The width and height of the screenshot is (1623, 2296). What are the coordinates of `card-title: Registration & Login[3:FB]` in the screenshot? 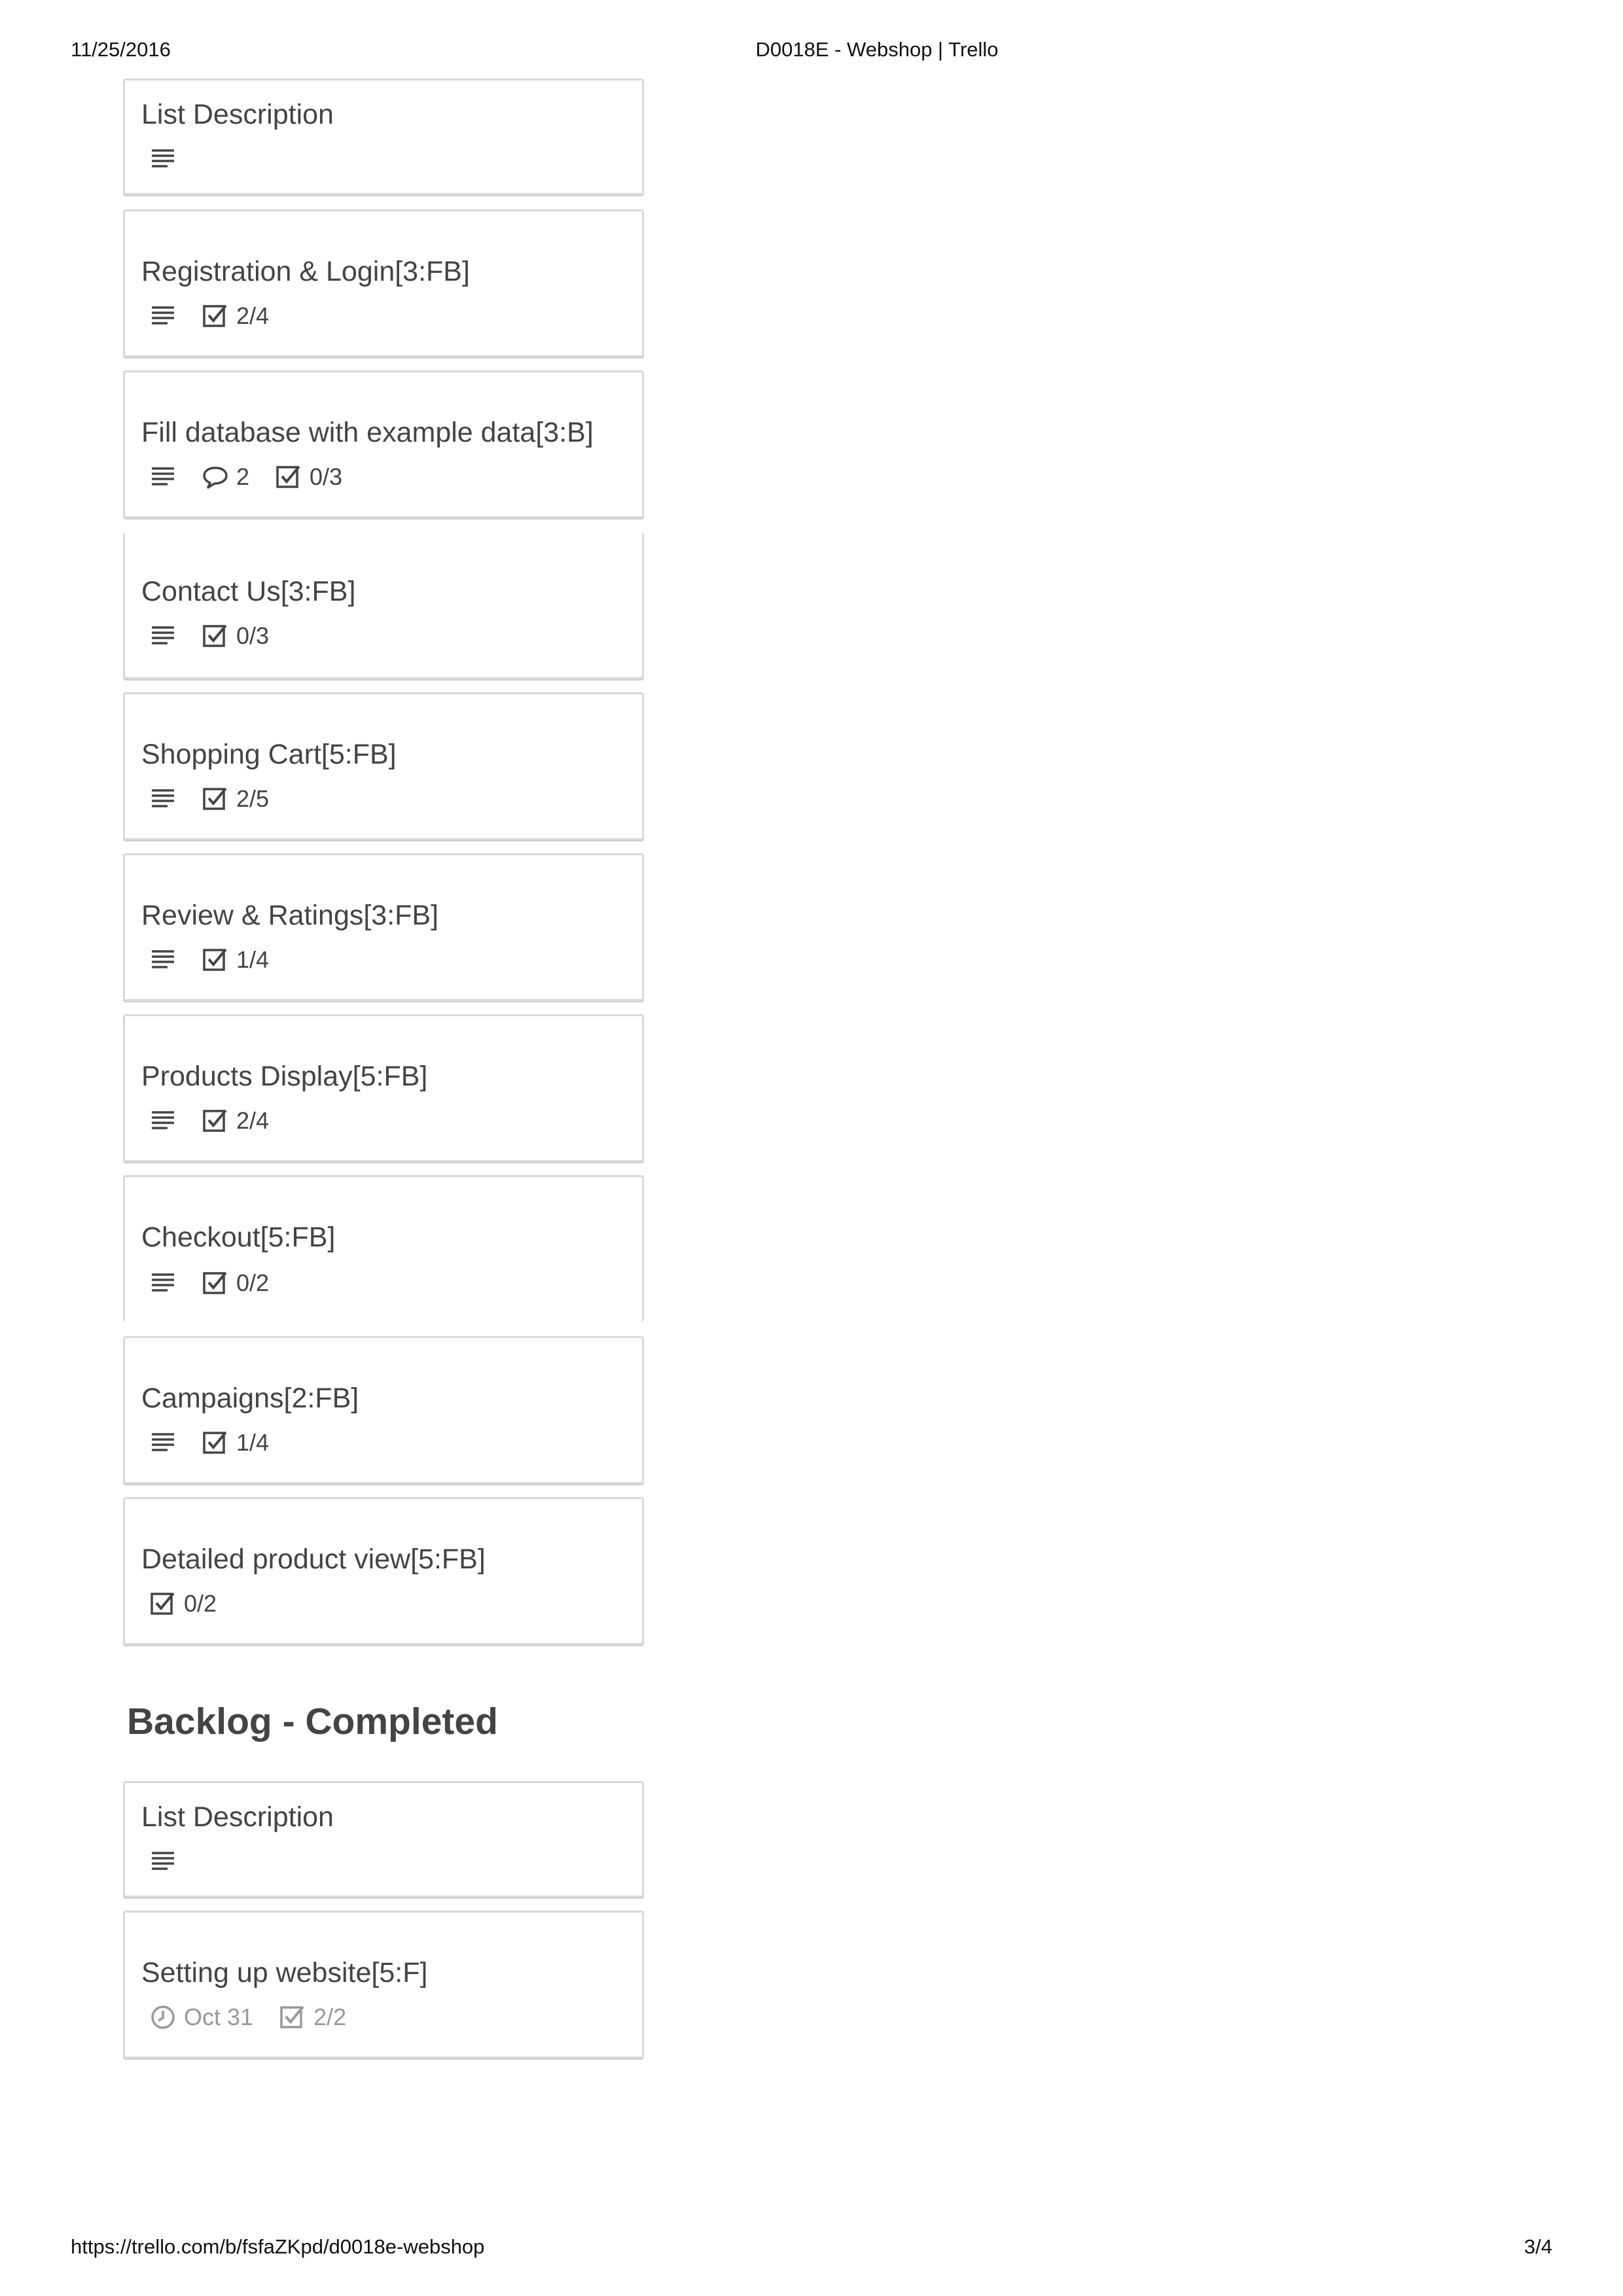 It's located at (305, 271).